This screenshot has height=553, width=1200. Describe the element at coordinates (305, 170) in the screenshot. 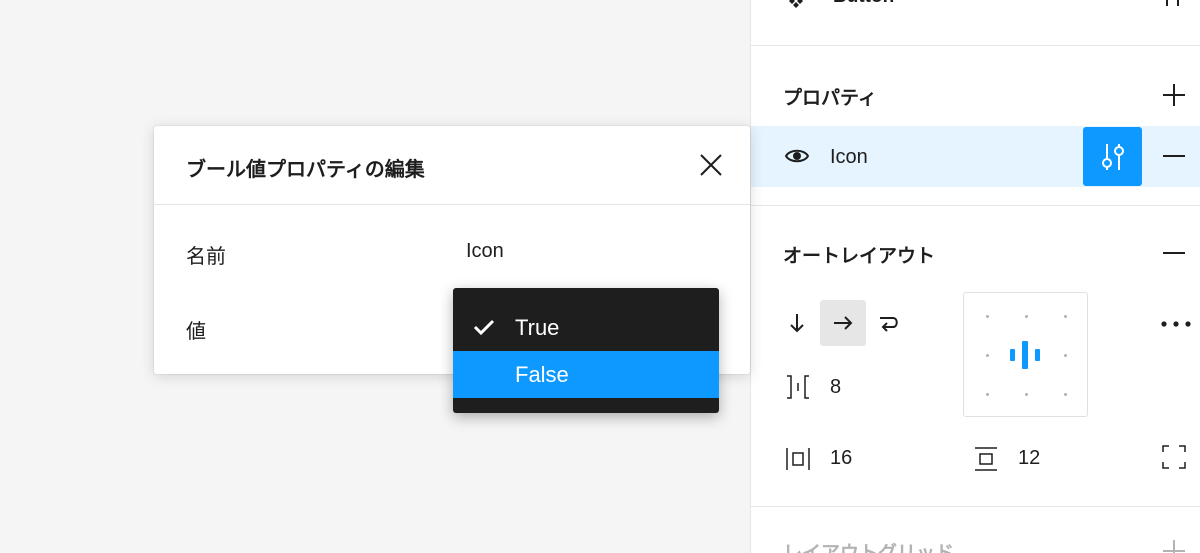

I see `dialog-title: ブール値プロパティの編集` at that location.